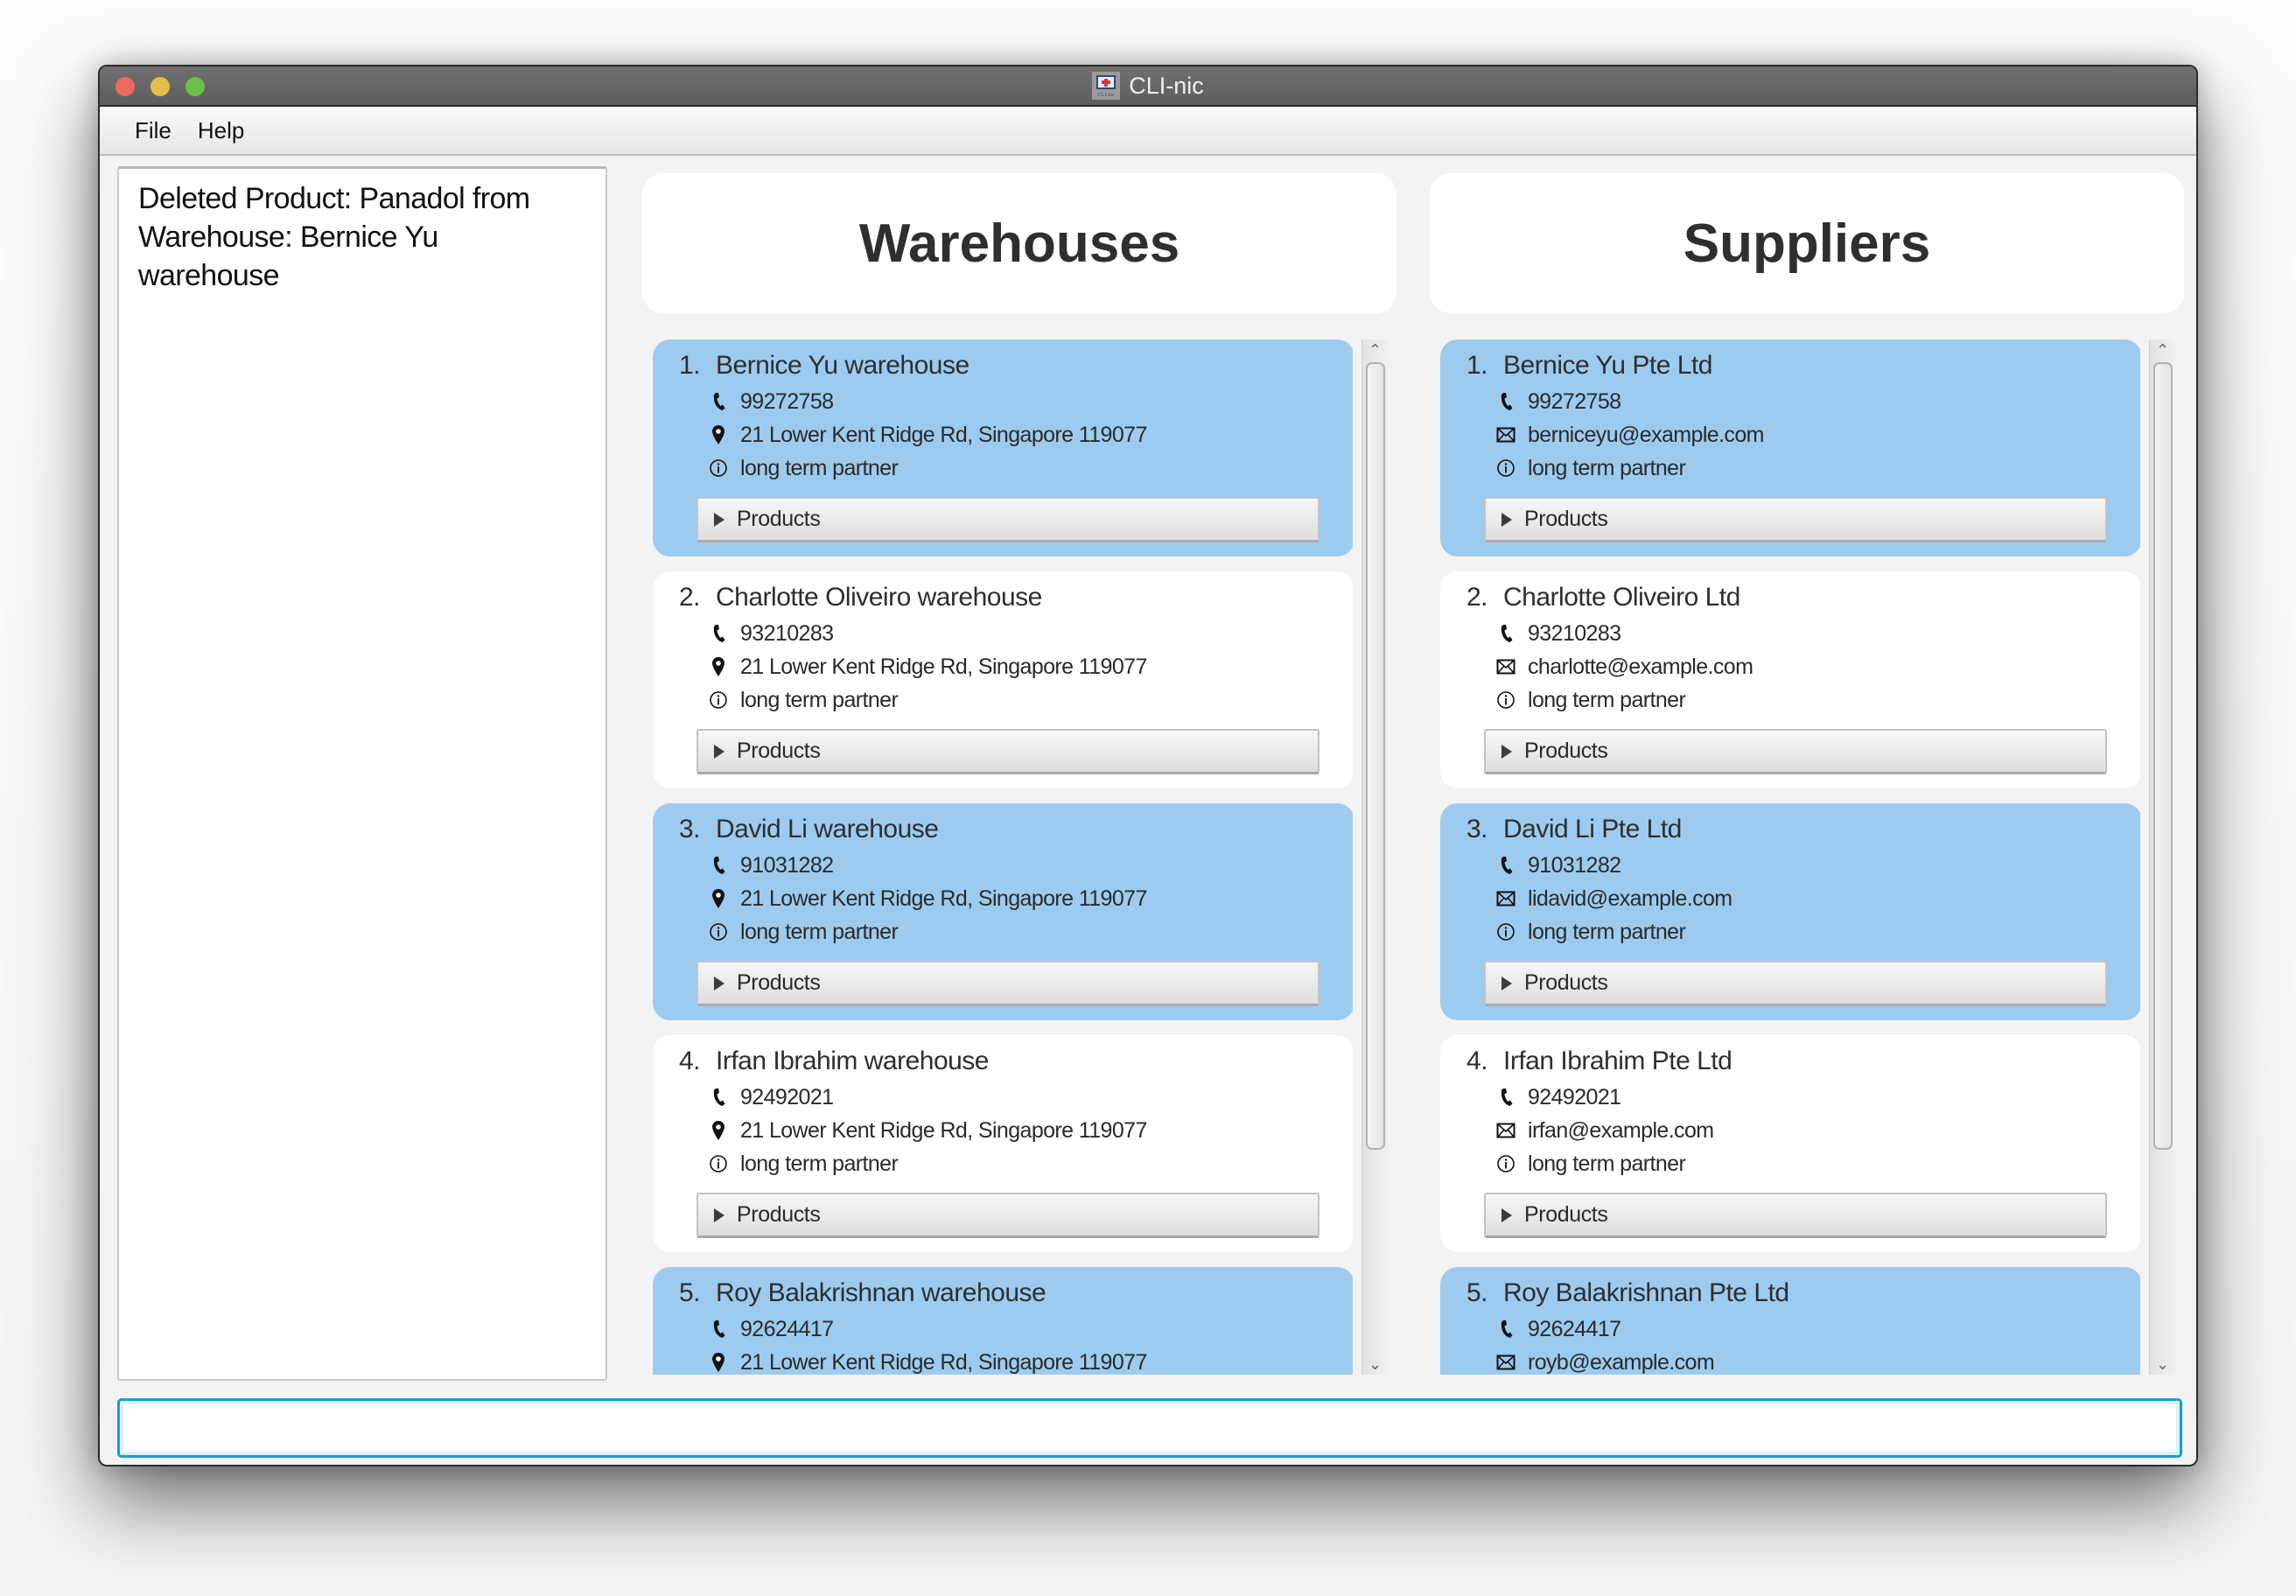  I want to click on card-index: 4., so click(690, 1060).